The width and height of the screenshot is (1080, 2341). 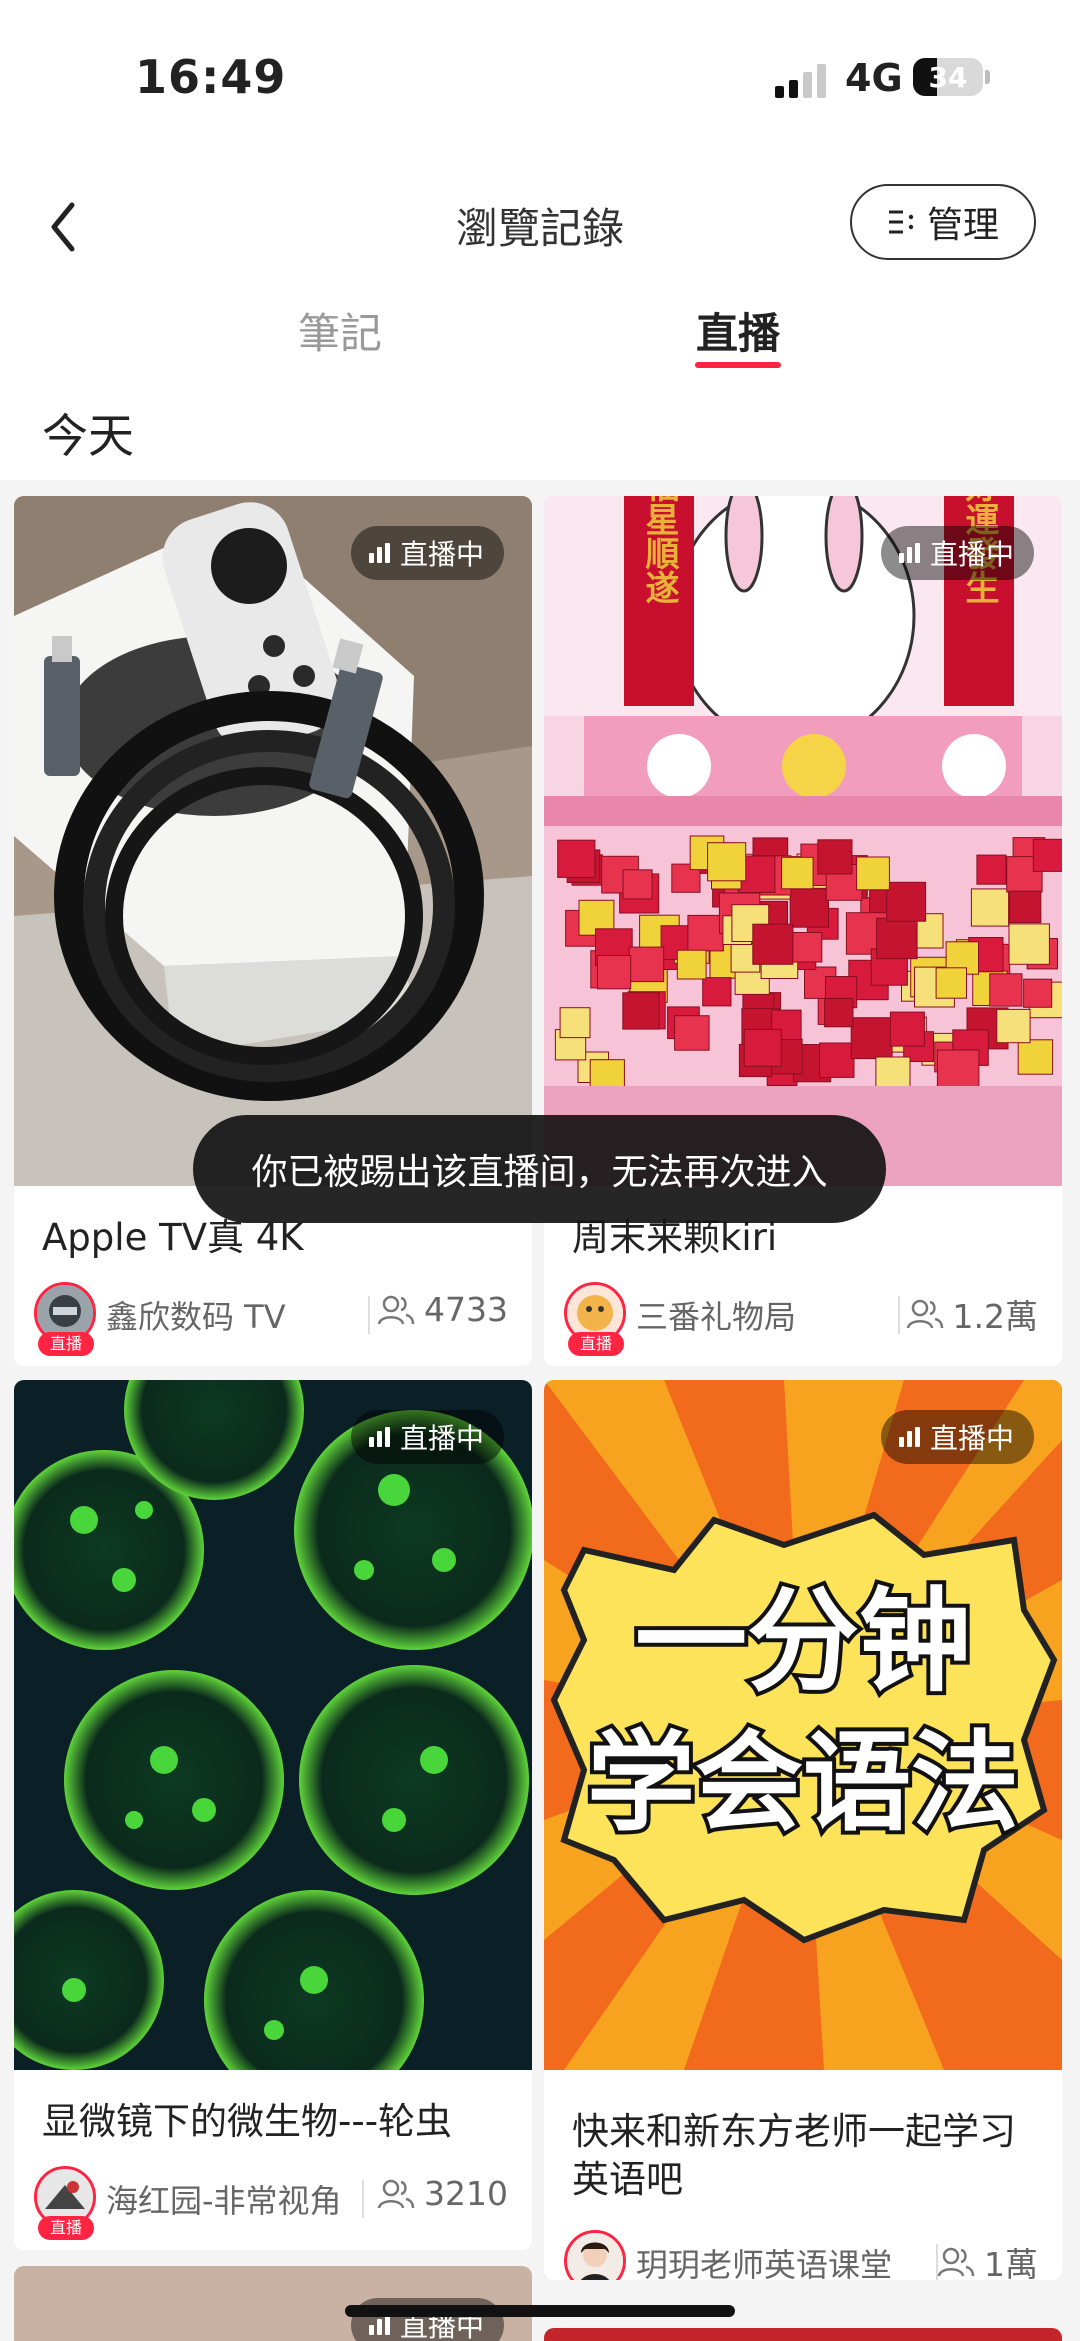 What do you see at coordinates (803, 1783) in the screenshot?
I see `cover-headline-line2: 学会语法` at bounding box center [803, 1783].